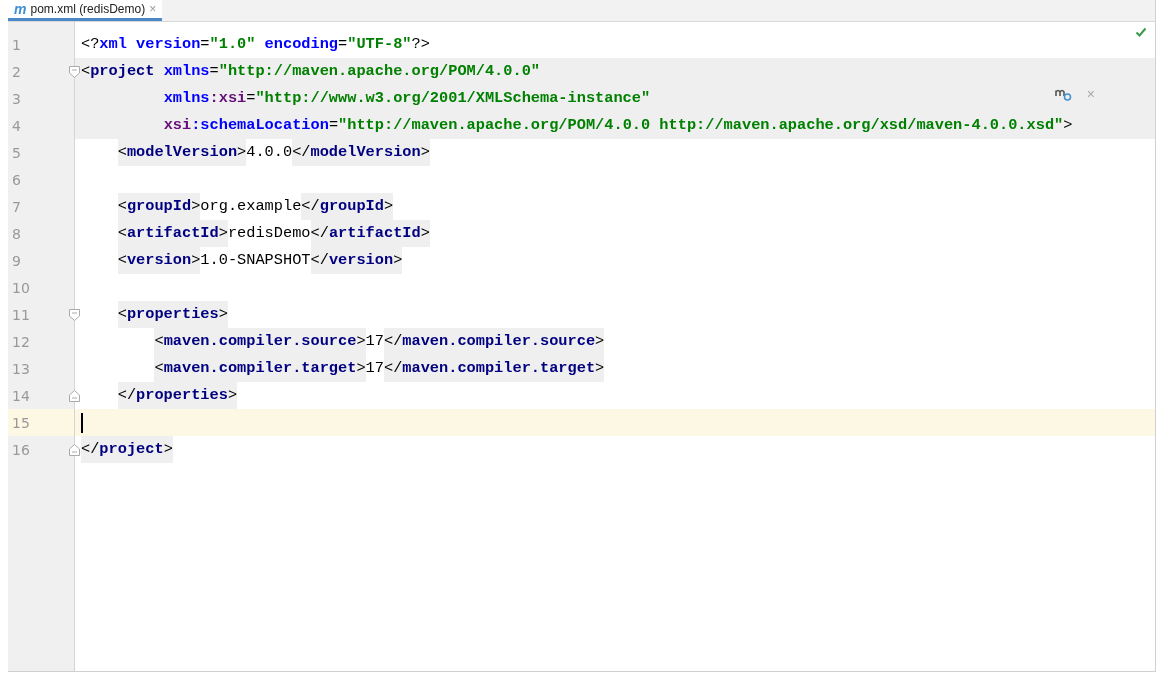 This screenshot has width=1168, height=682. I want to click on line-number: 15, so click(20, 422).